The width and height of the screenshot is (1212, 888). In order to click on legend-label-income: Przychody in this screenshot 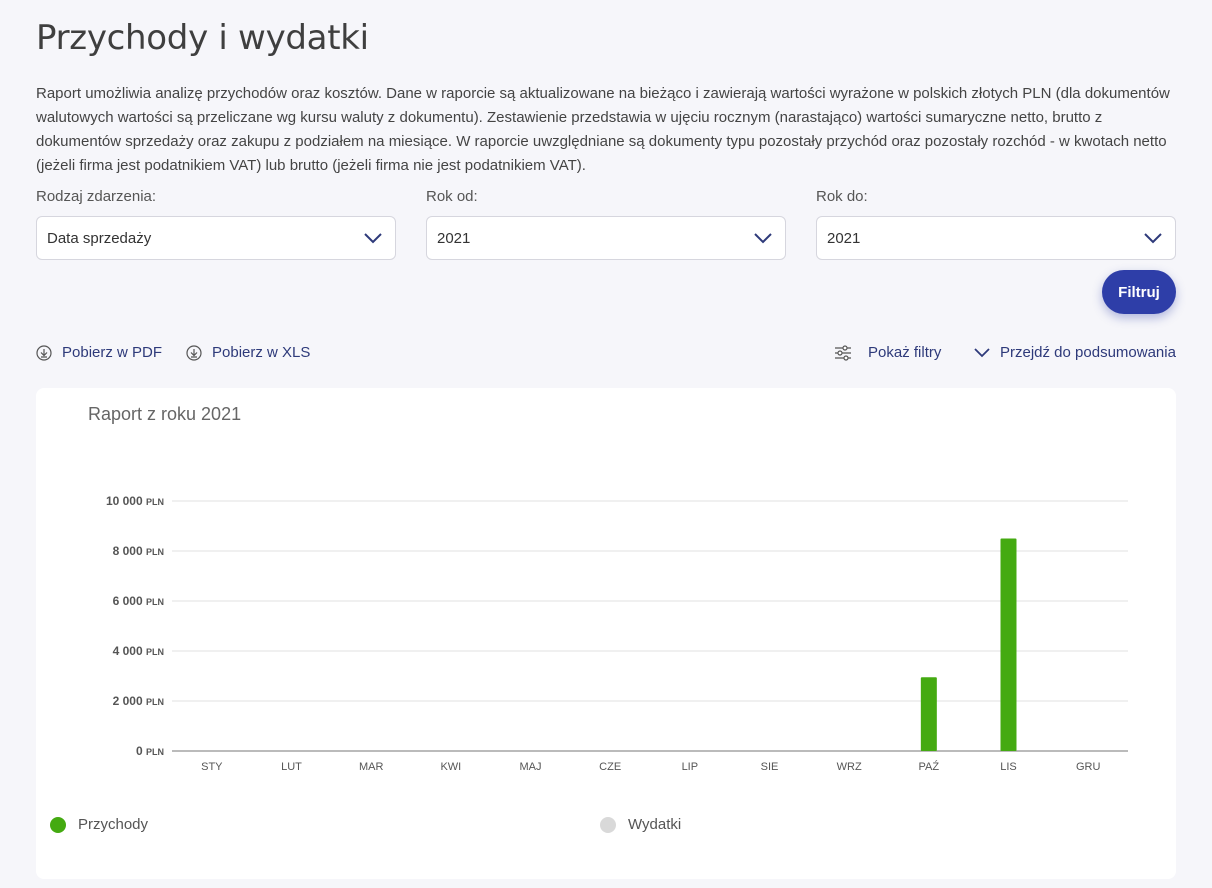, I will do `click(113, 824)`.